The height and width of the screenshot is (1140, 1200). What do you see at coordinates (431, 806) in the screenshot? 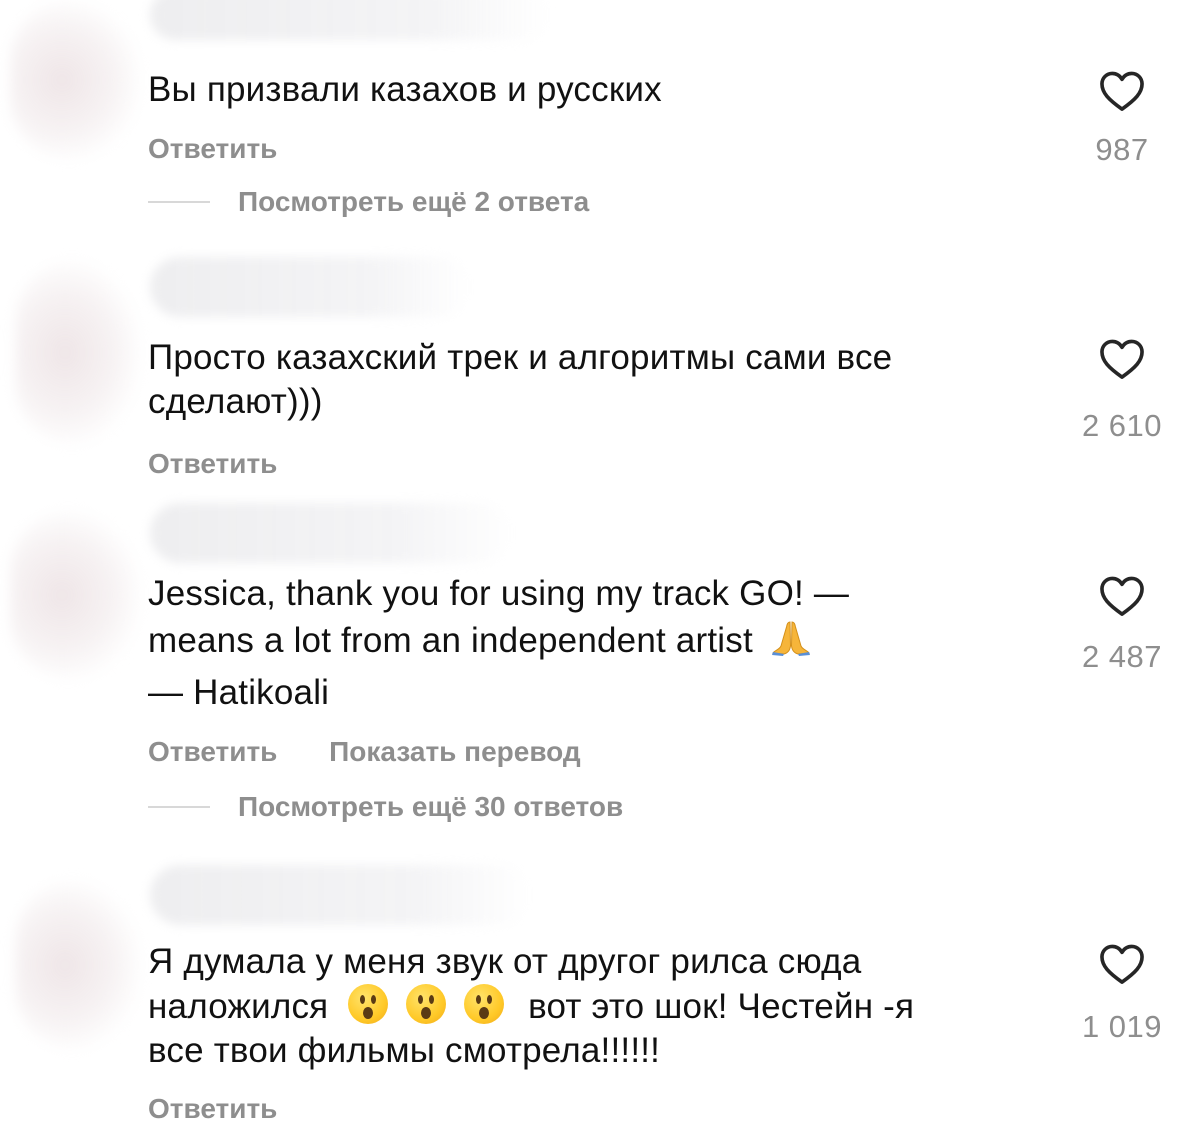
I see `view-replies-label: Посмотреть ещё 30 ответов` at bounding box center [431, 806].